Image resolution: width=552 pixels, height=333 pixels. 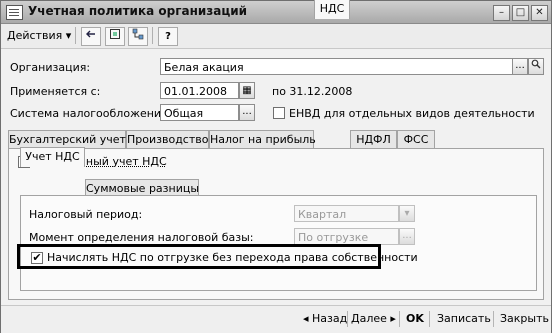 What do you see at coordinates (464, 318) in the screenshot?
I see `save-button: Записать` at bounding box center [464, 318].